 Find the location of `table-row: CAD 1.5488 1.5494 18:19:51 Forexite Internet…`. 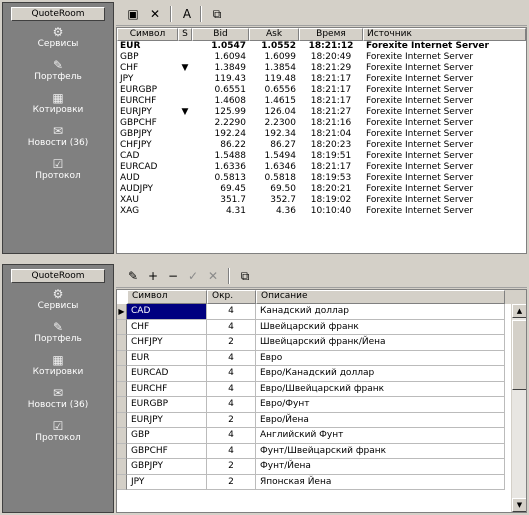

table-row: CAD 1.5488 1.5494 18:19:51 Forexite Internet… is located at coordinates (321, 156).